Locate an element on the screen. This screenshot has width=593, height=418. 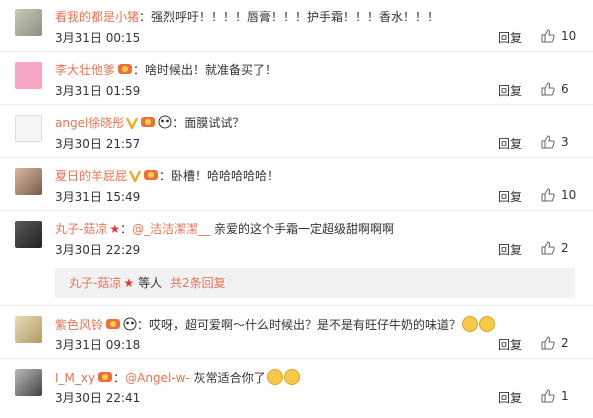
username-link: angel徐晓彤 is located at coordinates (89, 123).